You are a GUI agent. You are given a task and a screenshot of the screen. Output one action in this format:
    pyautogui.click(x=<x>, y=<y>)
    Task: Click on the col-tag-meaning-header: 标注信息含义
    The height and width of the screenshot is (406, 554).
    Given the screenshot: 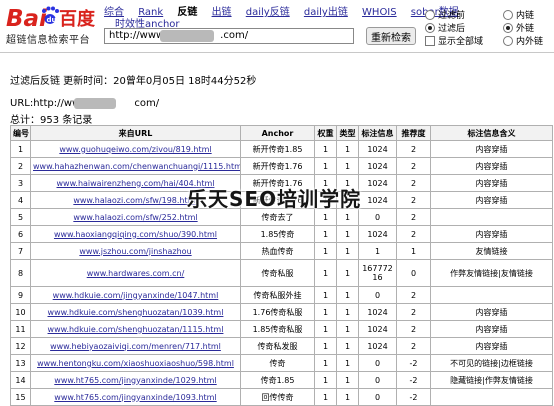 What is the action you would take?
    pyautogui.click(x=491, y=133)
    